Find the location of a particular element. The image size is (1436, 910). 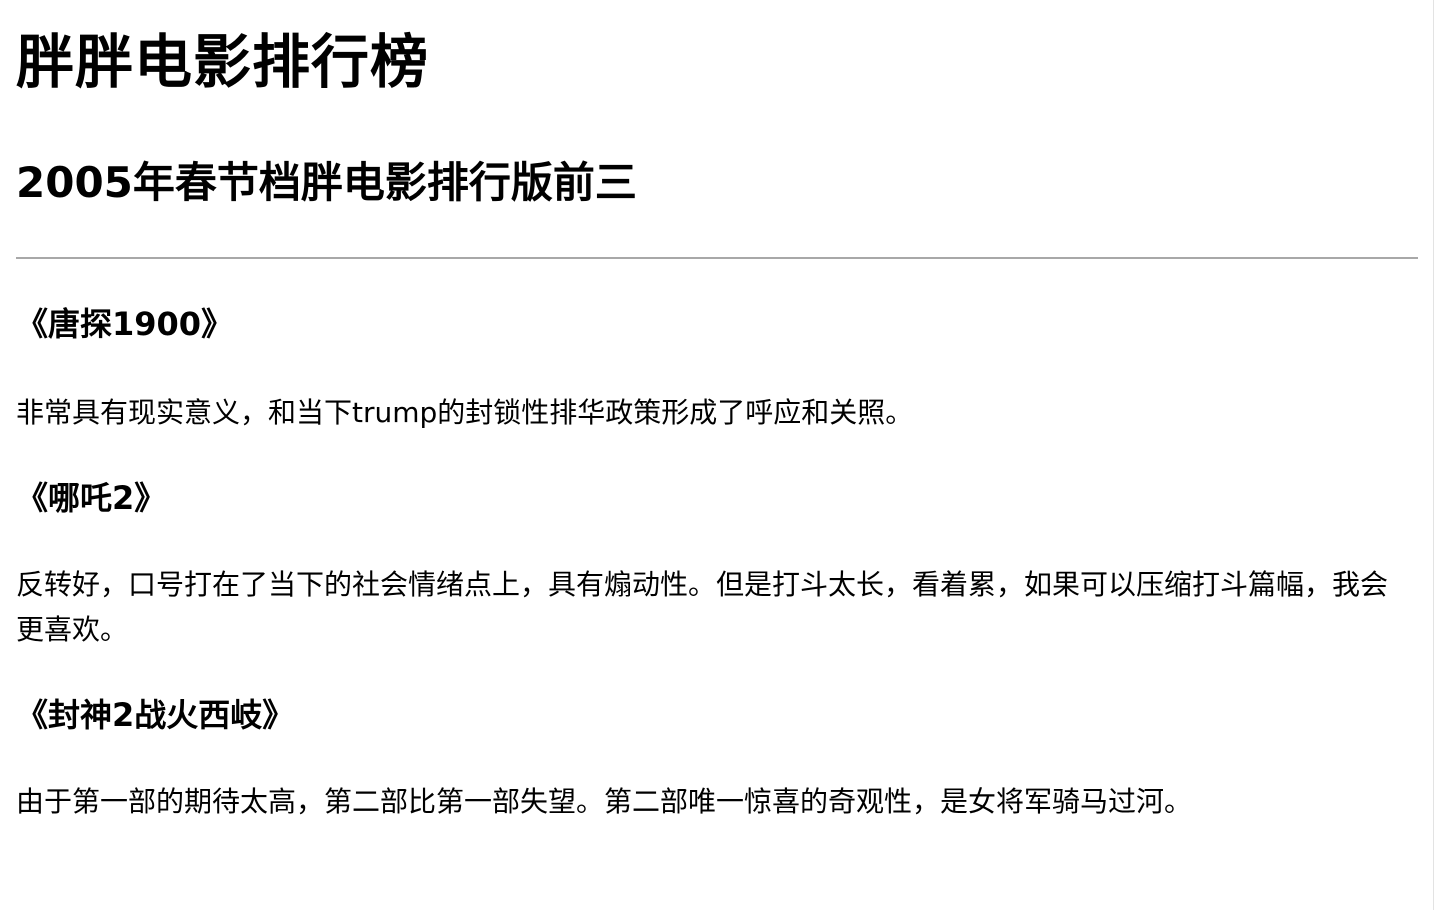

page-subtitle: 2005年春节档胖电影排行版前三 is located at coordinates (326, 182).